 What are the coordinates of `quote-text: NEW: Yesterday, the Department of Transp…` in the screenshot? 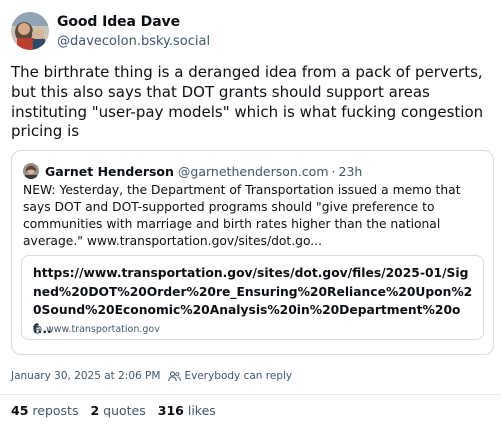 It's located at (242, 215).